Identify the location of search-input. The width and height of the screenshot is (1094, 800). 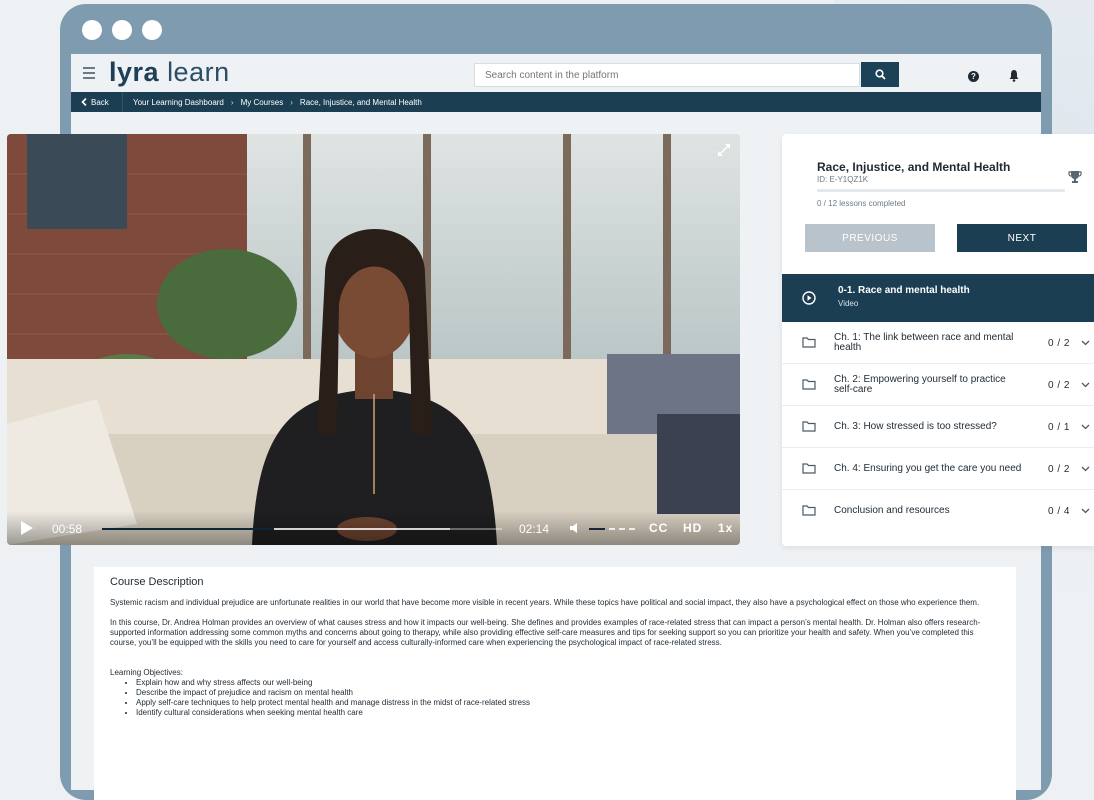
(668, 75).